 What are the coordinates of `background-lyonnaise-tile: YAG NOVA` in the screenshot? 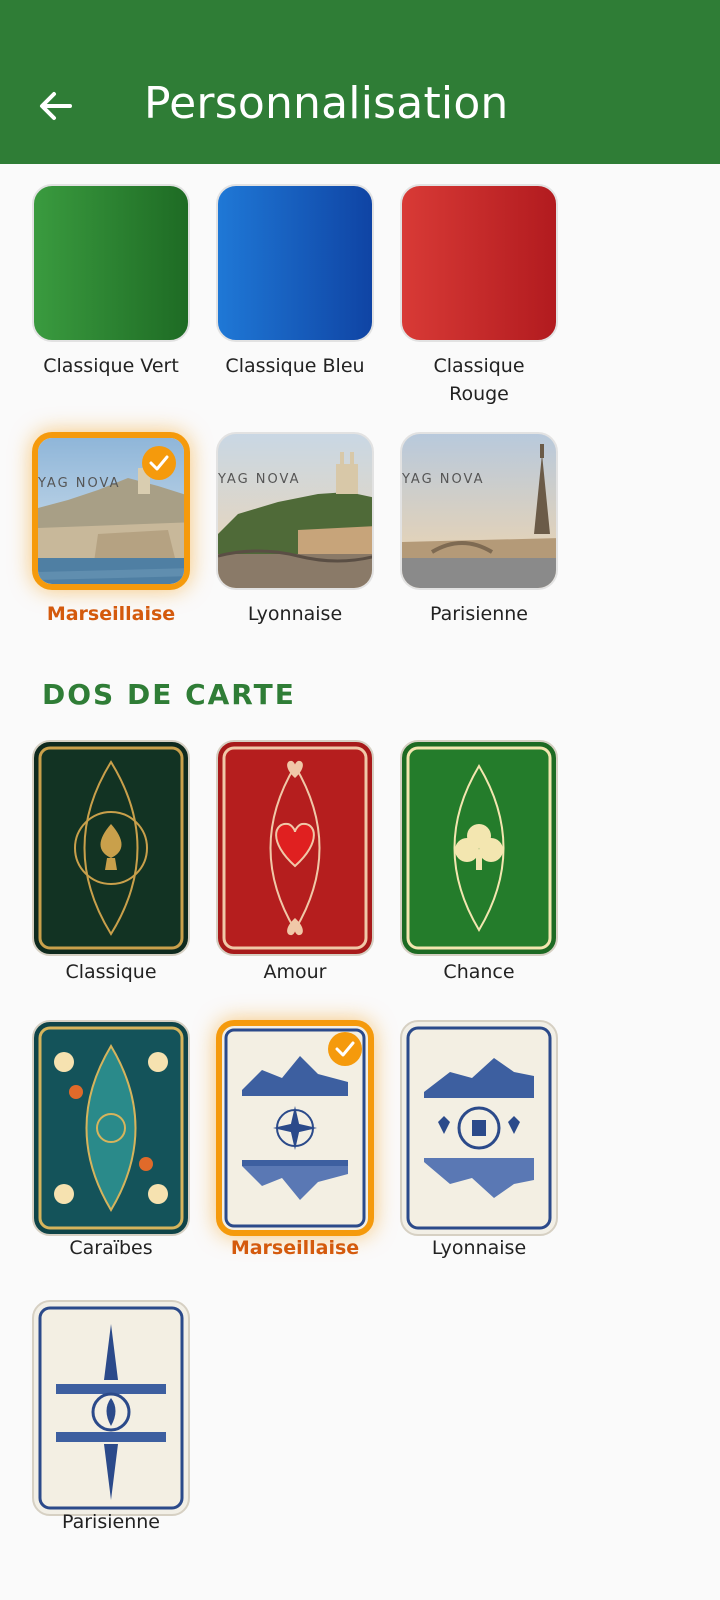 It's located at (295, 511).